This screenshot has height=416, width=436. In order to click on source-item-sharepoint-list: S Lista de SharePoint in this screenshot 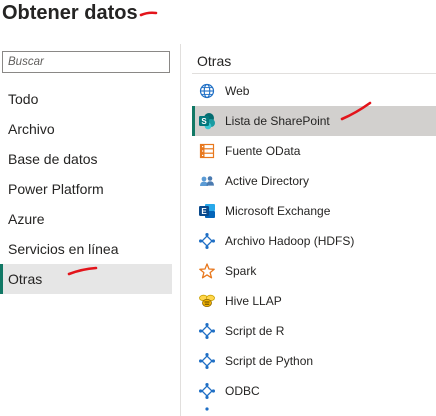, I will do `click(314, 121)`.